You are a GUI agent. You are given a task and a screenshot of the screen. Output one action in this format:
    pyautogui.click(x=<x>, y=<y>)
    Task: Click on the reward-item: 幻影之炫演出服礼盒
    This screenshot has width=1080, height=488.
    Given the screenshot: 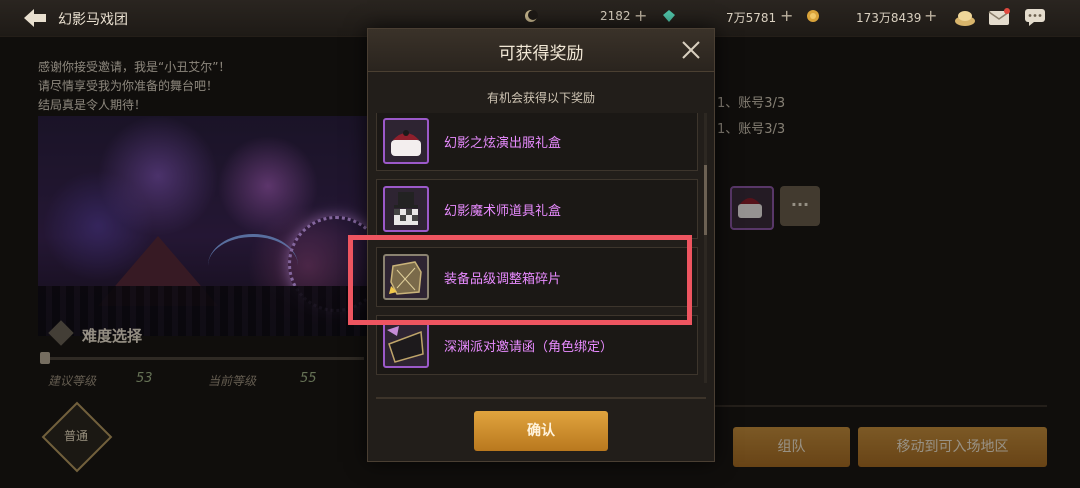 What is the action you would take?
    pyautogui.click(x=537, y=142)
    